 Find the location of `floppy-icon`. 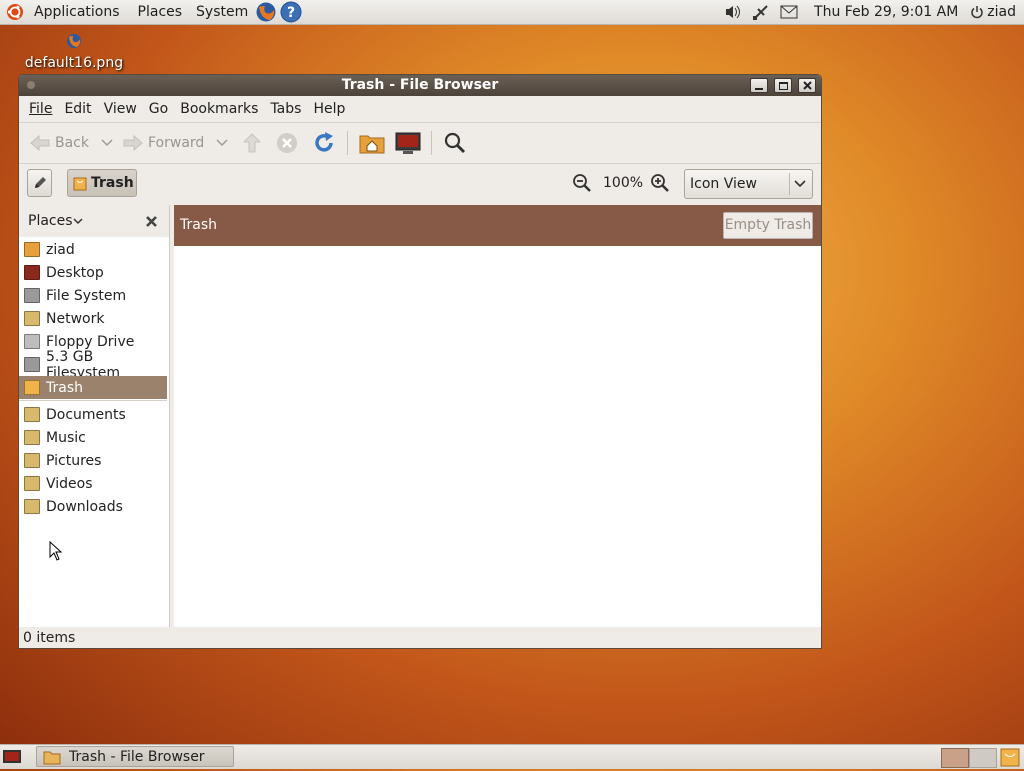

floppy-icon is located at coordinates (32, 341).